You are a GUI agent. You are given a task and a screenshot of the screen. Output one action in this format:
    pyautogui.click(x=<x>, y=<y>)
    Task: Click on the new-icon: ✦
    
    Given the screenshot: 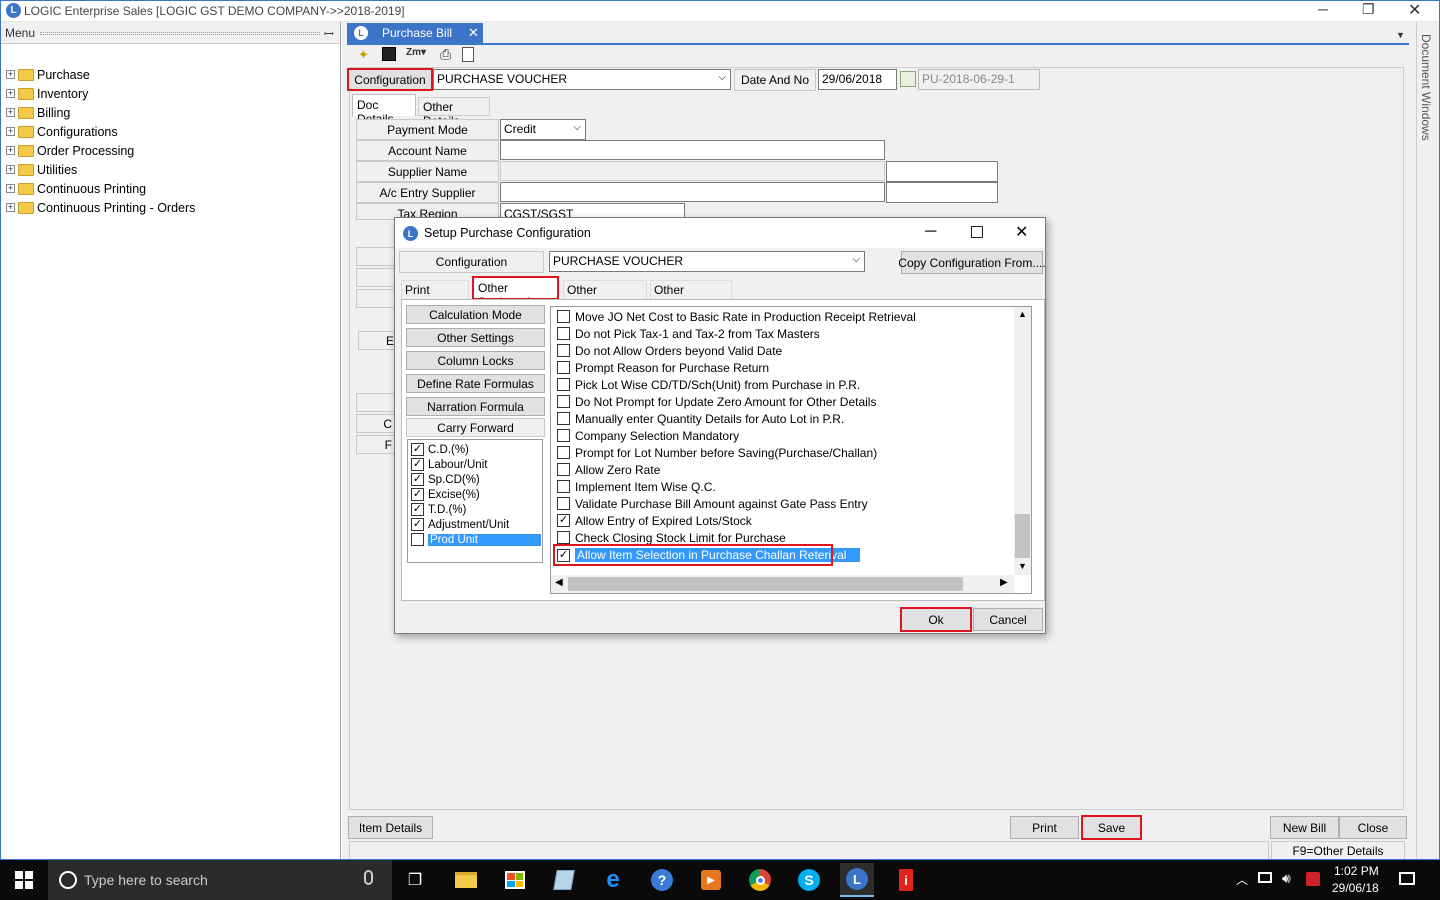 What is the action you would take?
    pyautogui.click(x=363, y=55)
    